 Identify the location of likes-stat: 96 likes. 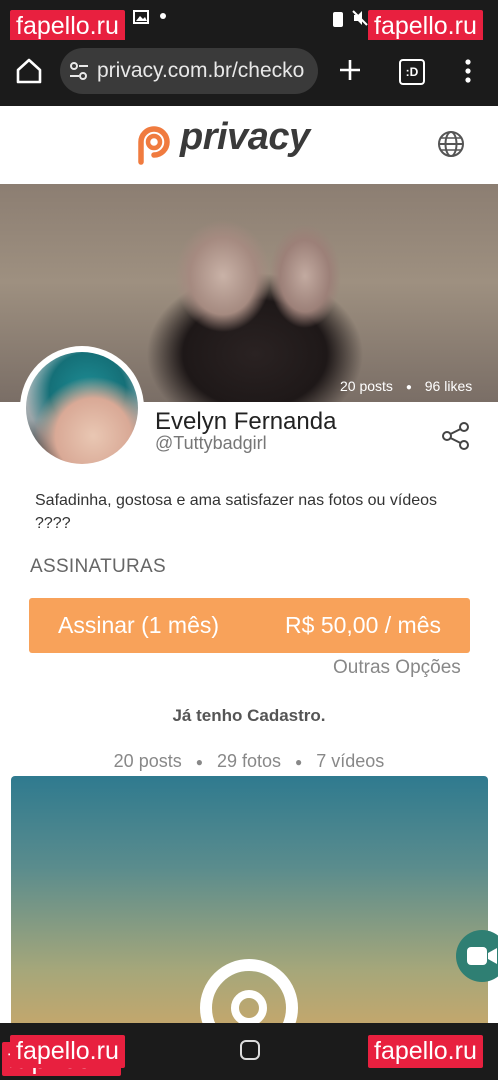
(448, 386).